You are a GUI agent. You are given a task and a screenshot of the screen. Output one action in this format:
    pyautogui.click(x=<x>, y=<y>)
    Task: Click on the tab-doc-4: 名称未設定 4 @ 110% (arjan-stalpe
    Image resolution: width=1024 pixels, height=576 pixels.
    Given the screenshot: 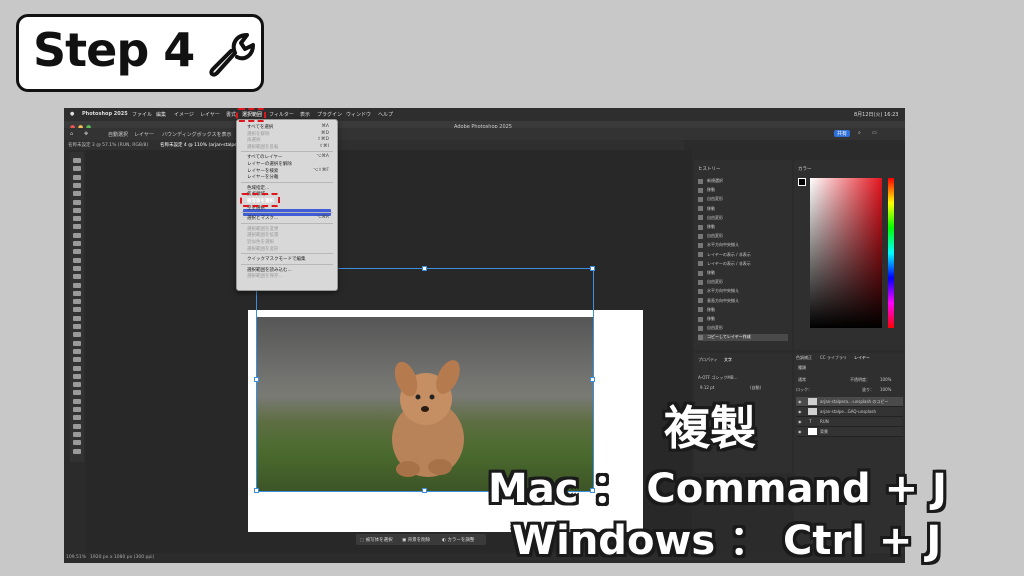 What is the action you would take?
    pyautogui.click(x=198, y=145)
    